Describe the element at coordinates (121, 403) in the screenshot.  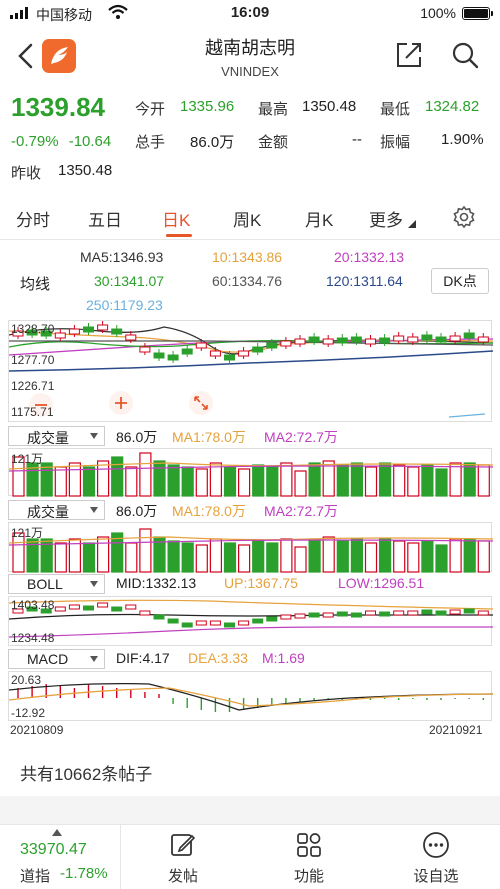
I see `zoom-in-button` at that location.